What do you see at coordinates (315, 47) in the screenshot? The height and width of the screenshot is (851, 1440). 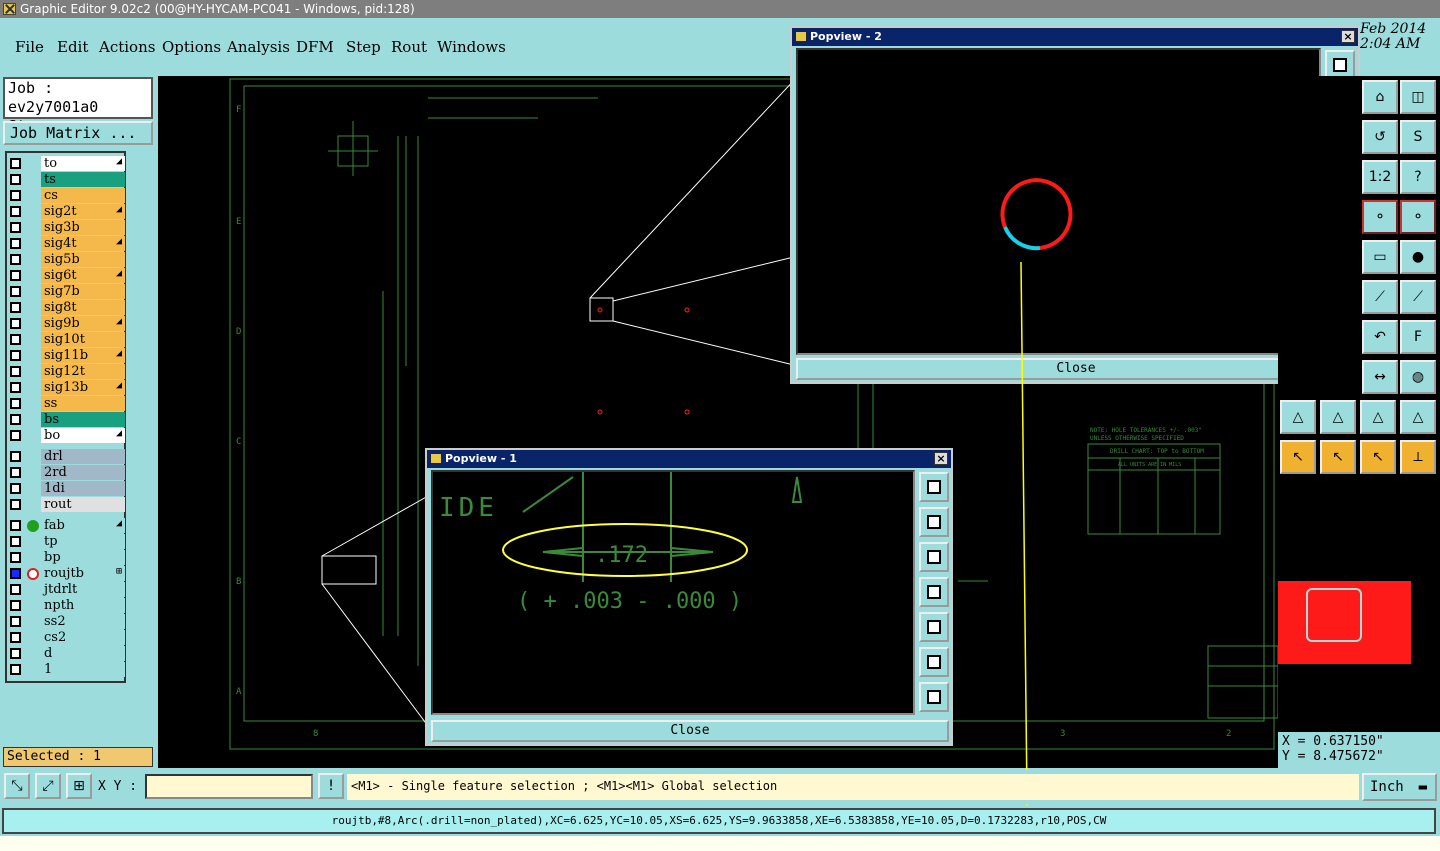 I see `menu-dfm: DFM` at bounding box center [315, 47].